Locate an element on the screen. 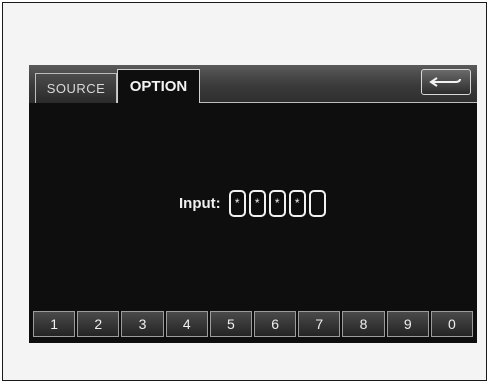 This screenshot has height=385, width=491. key-5: 5 is located at coordinates (231, 324).